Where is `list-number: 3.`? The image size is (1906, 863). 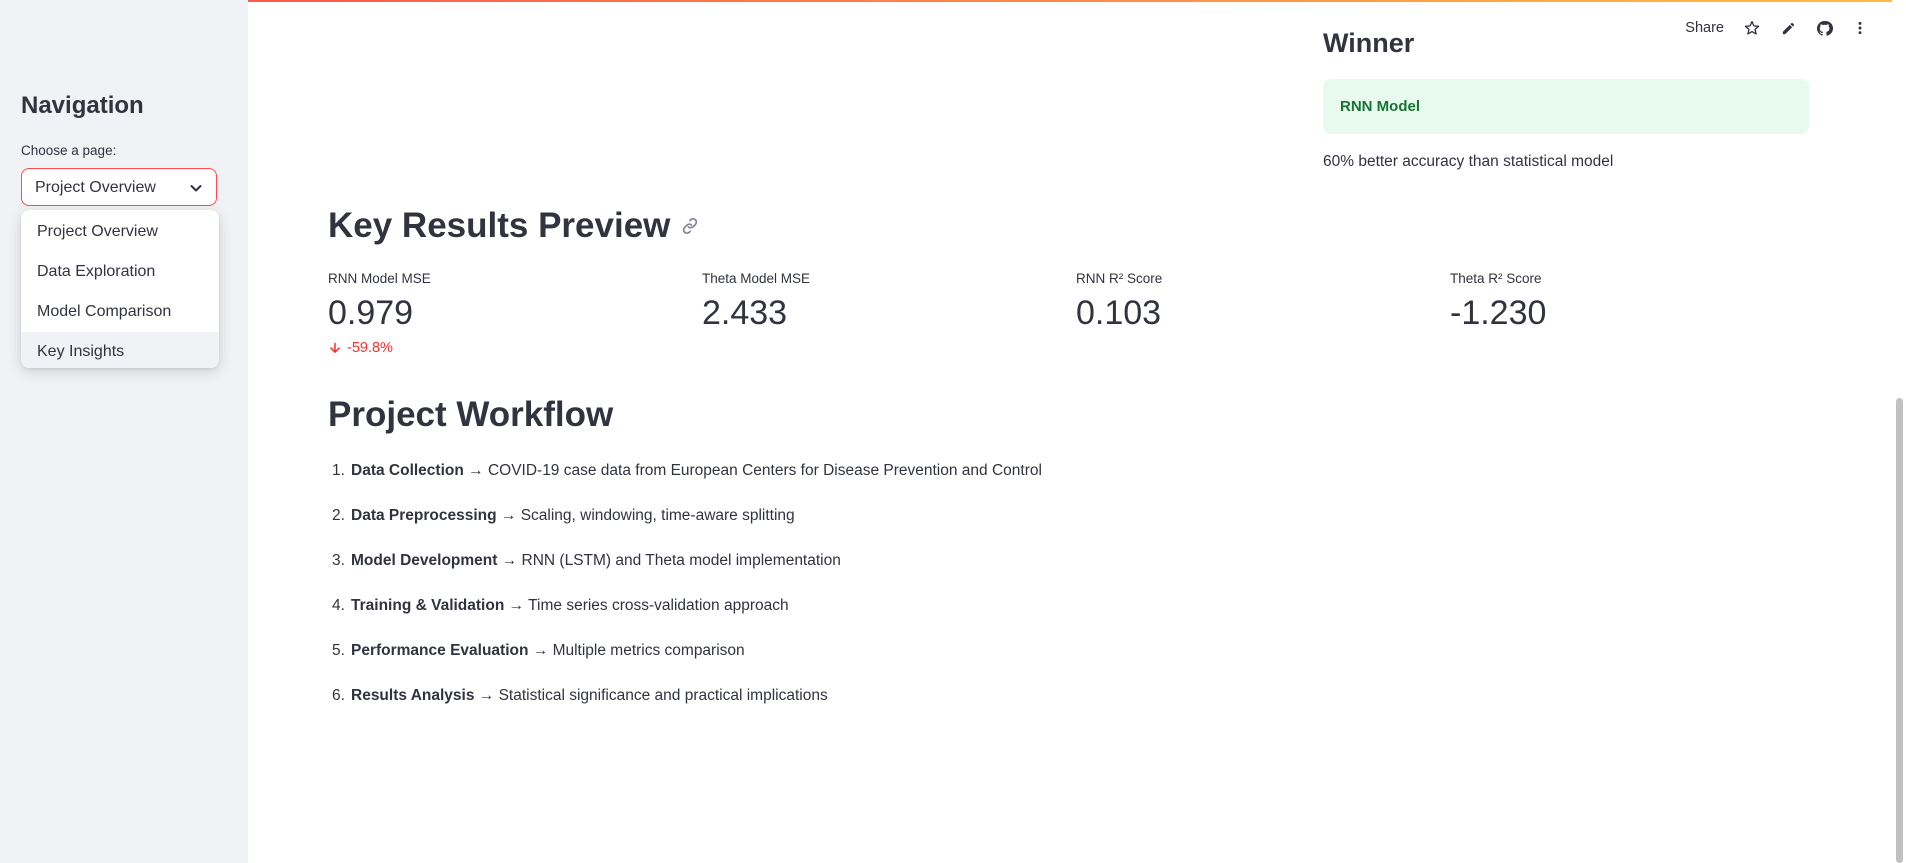
list-number: 3. is located at coordinates (338, 560).